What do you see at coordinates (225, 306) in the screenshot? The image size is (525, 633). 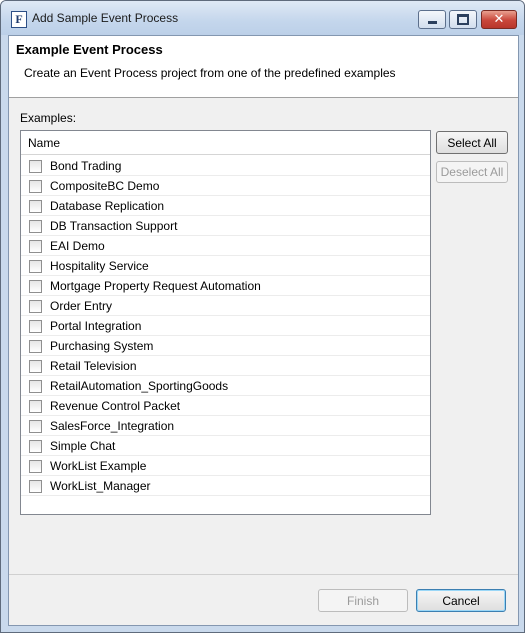 I see `list-item: Order Entry` at bounding box center [225, 306].